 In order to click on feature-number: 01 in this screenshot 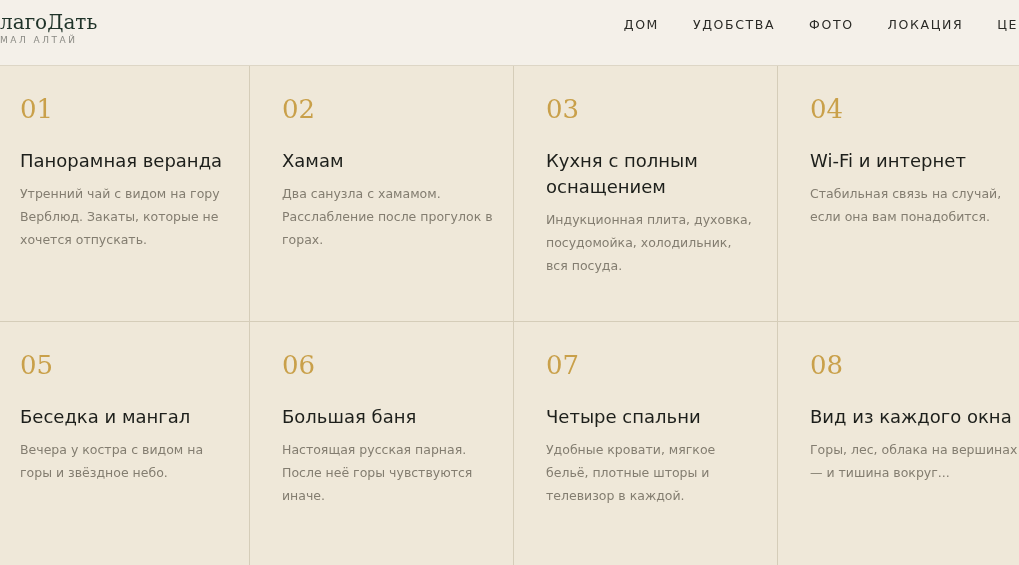, I will do `click(37, 109)`.